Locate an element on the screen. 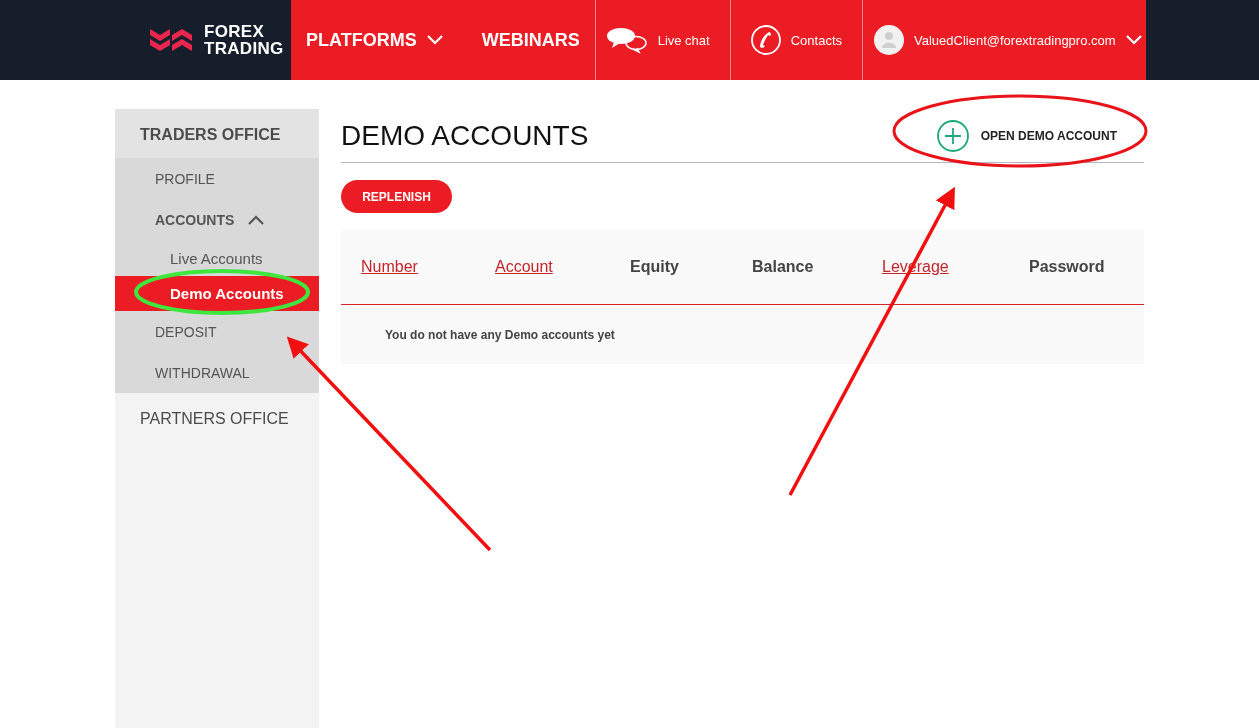 The height and width of the screenshot is (728, 1259). header-link: Contacts is located at coordinates (795, 40).